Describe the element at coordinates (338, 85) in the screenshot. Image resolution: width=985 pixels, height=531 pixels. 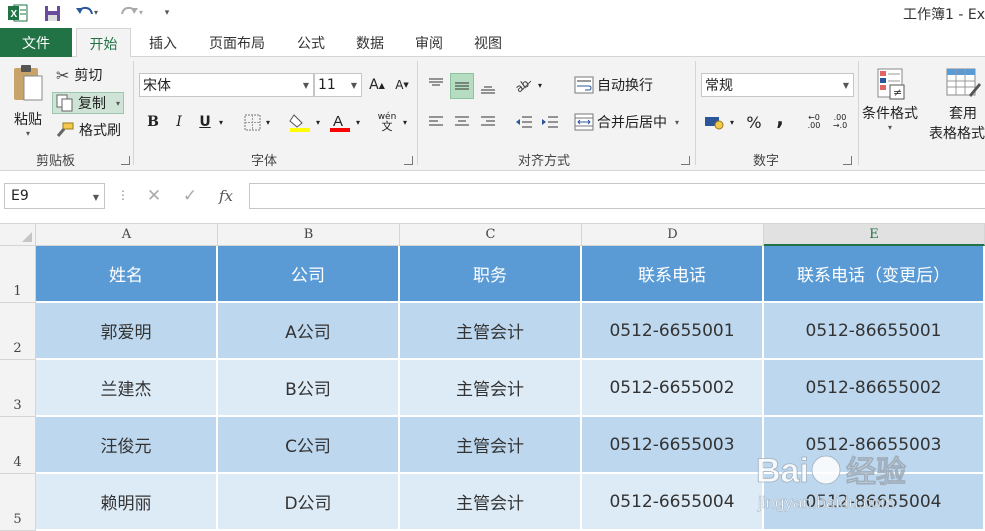
I see `font-size-select: 11 ▼` at that location.